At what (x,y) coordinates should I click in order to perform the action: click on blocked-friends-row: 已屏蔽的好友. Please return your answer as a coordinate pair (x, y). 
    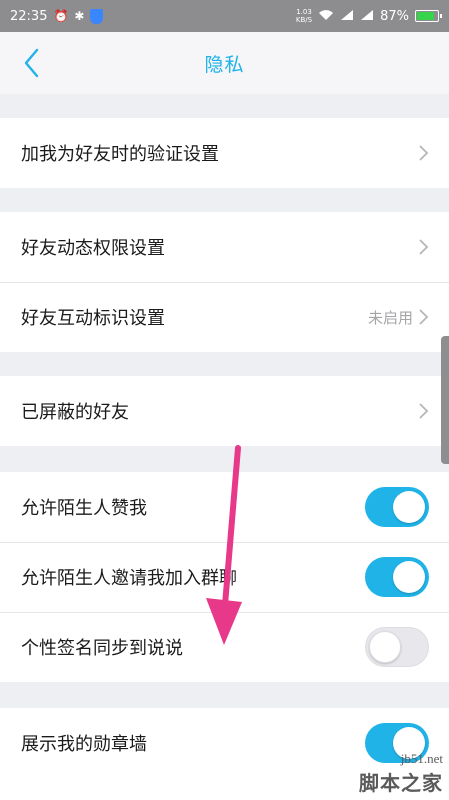
    Looking at the image, I should click on (224, 411).